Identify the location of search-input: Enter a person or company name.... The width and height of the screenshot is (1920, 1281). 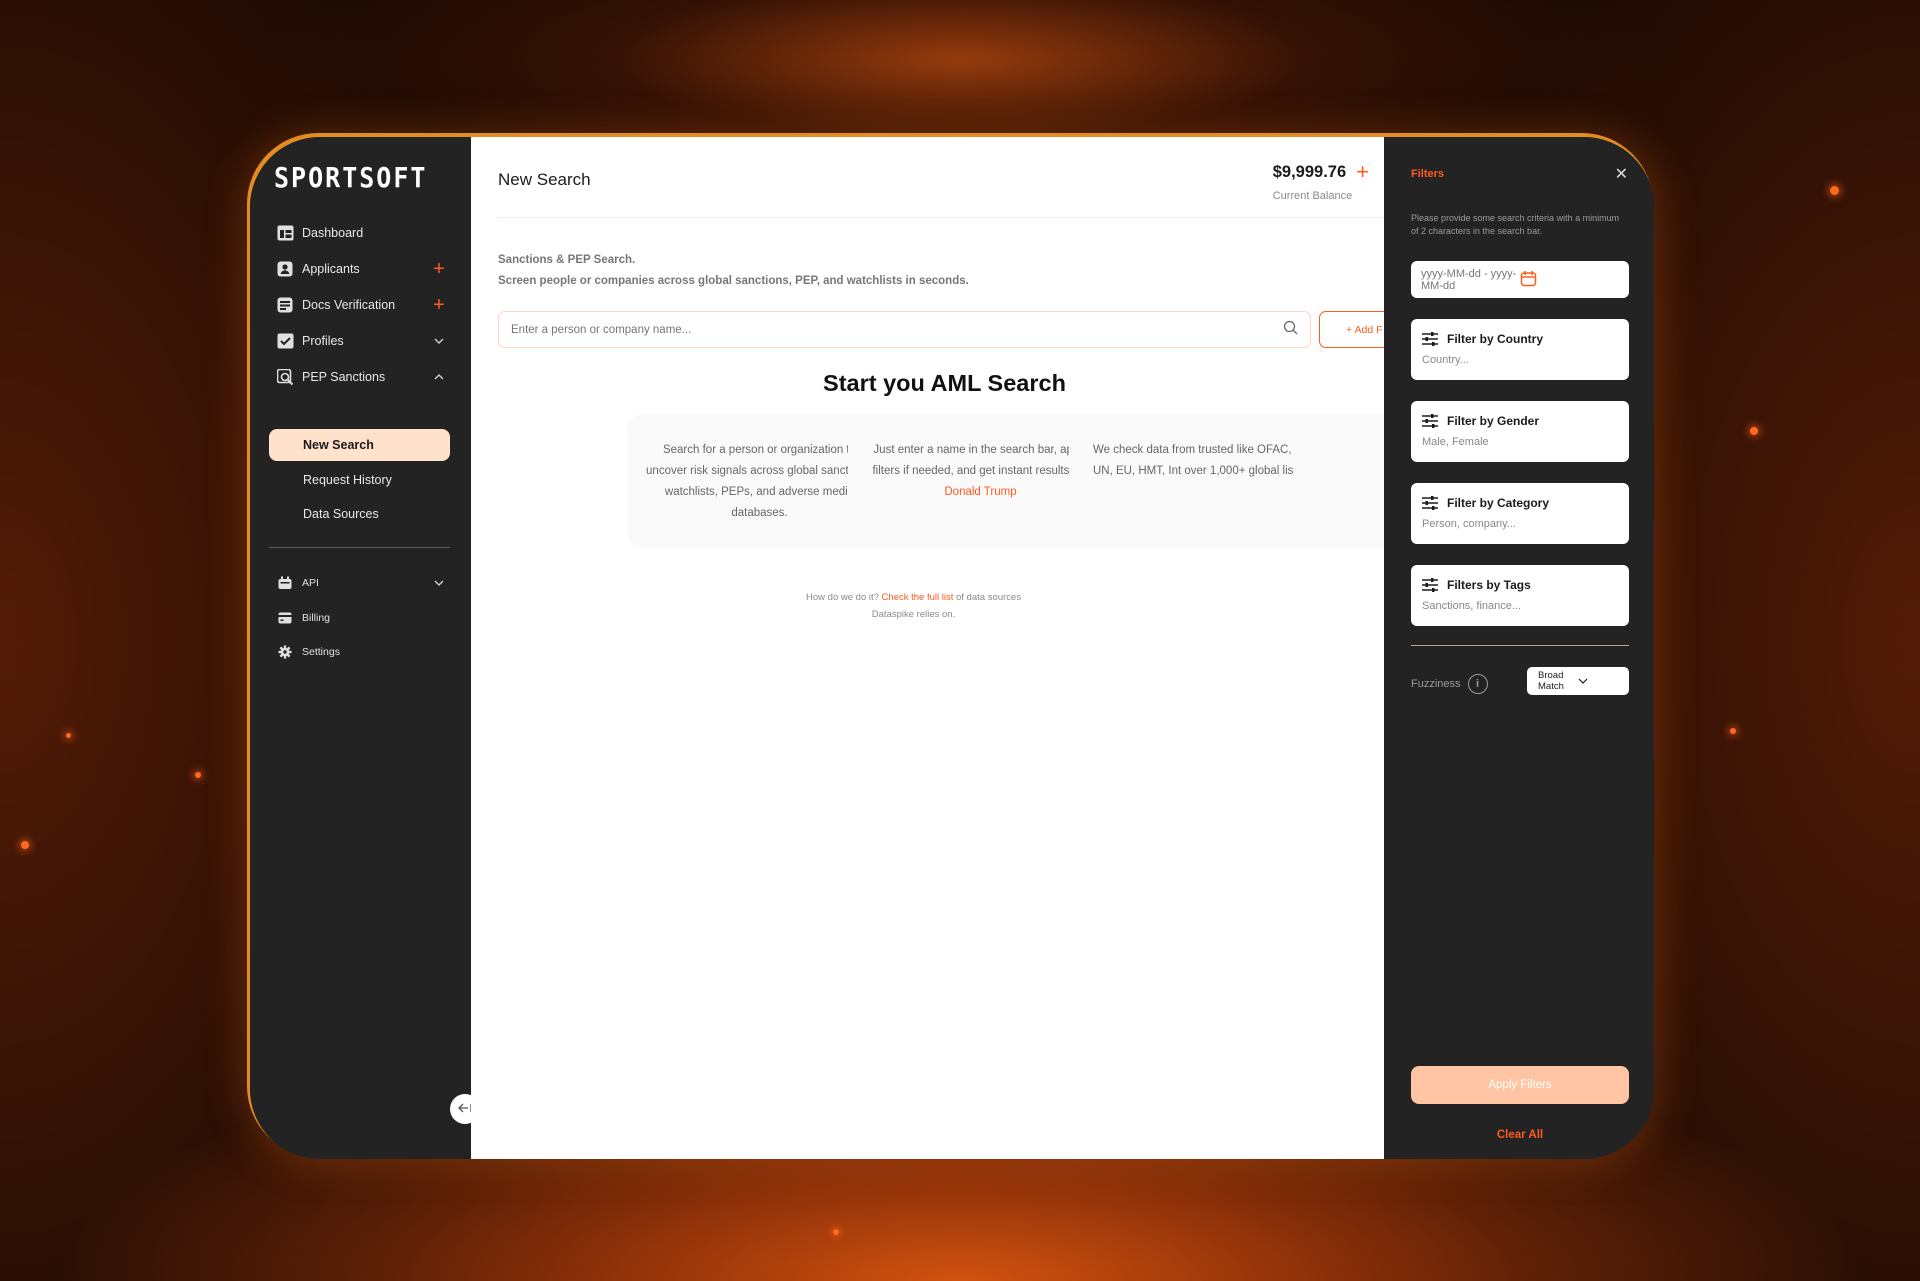
(904, 329).